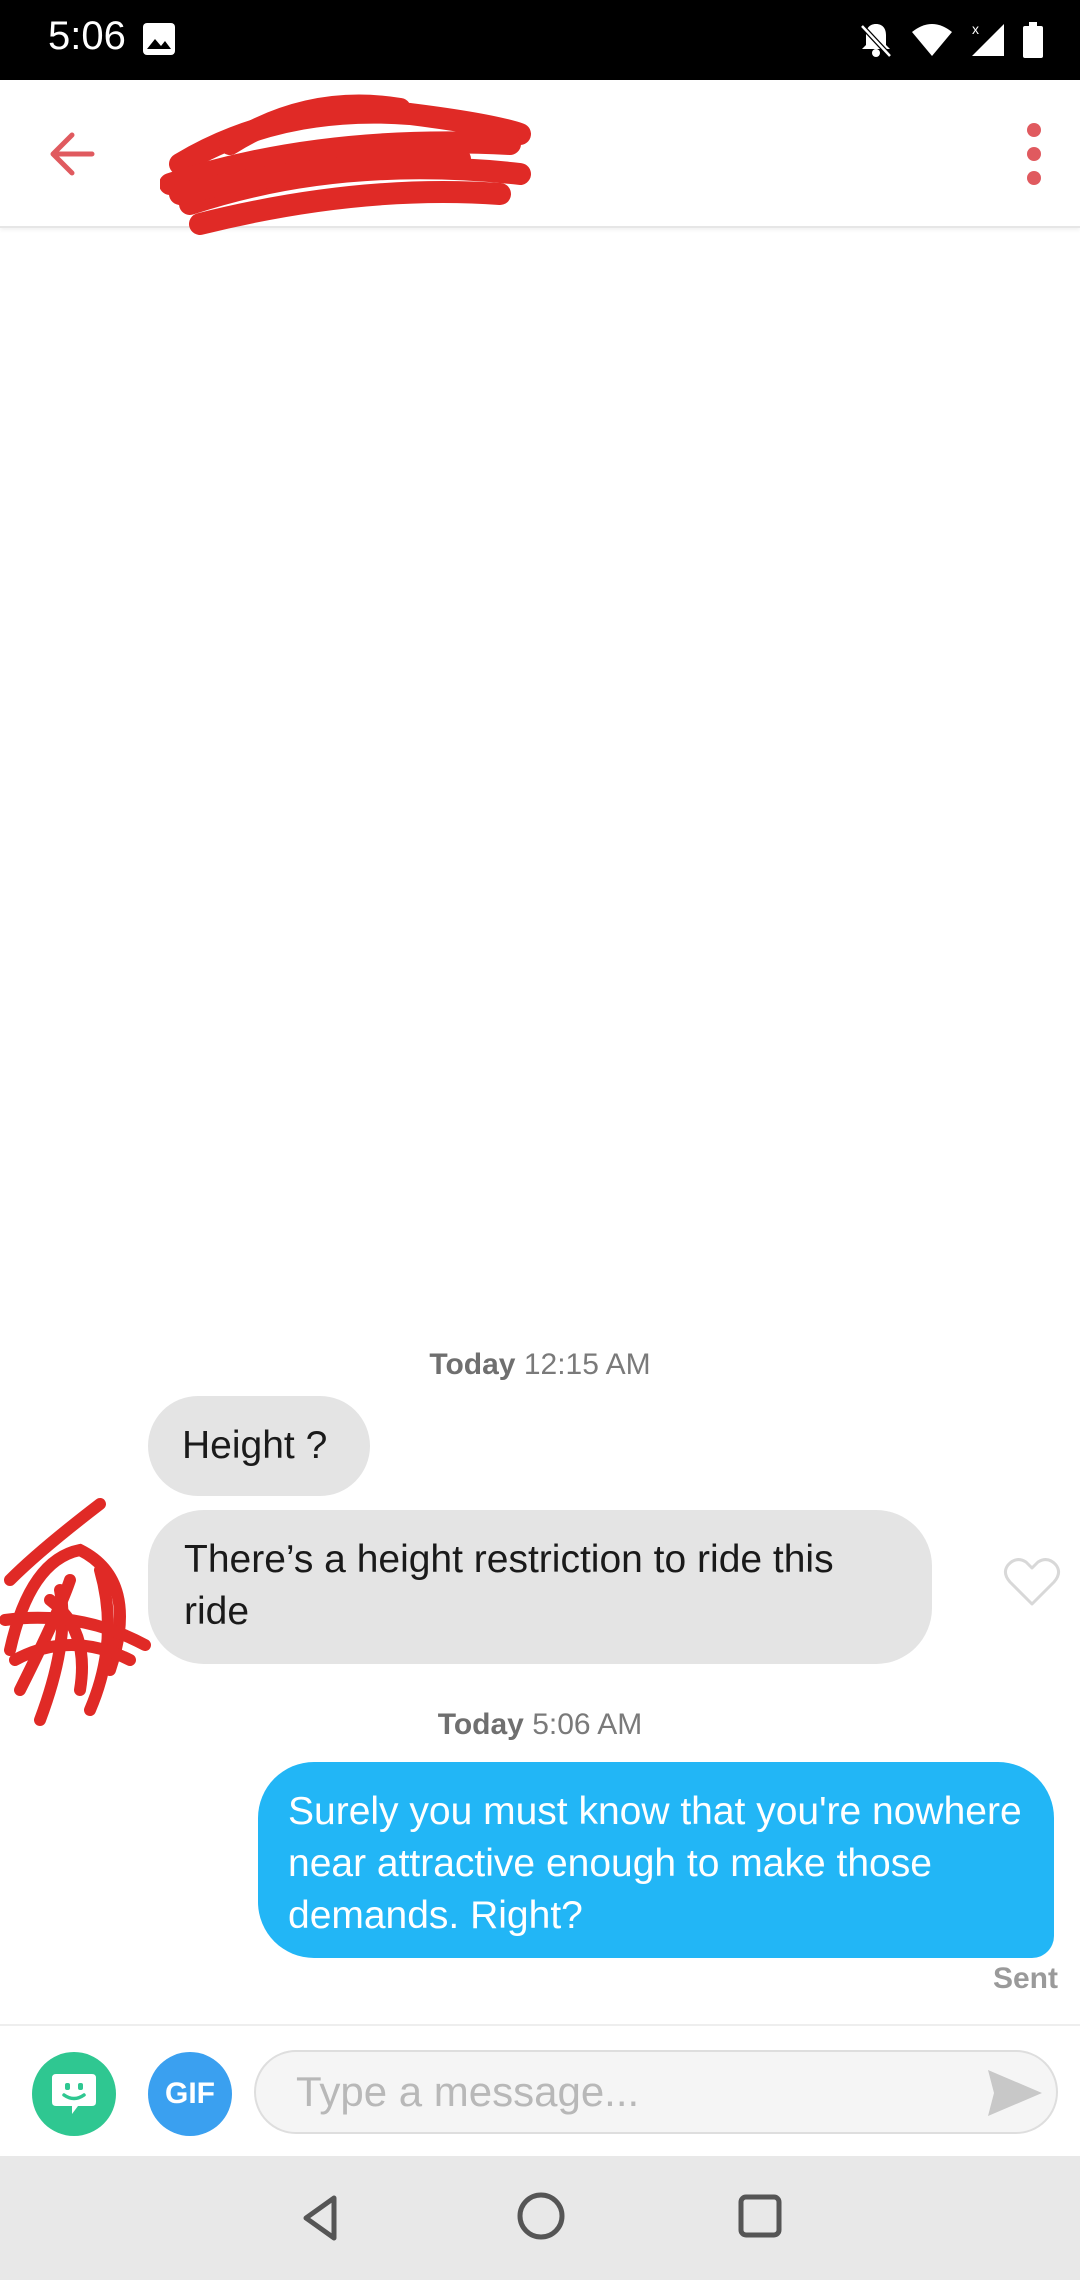 The height and width of the screenshot is (2280, 1080). Describe the element at coordinates (159, 39) in the screenshot. I see `image-notification-icon` at that location.